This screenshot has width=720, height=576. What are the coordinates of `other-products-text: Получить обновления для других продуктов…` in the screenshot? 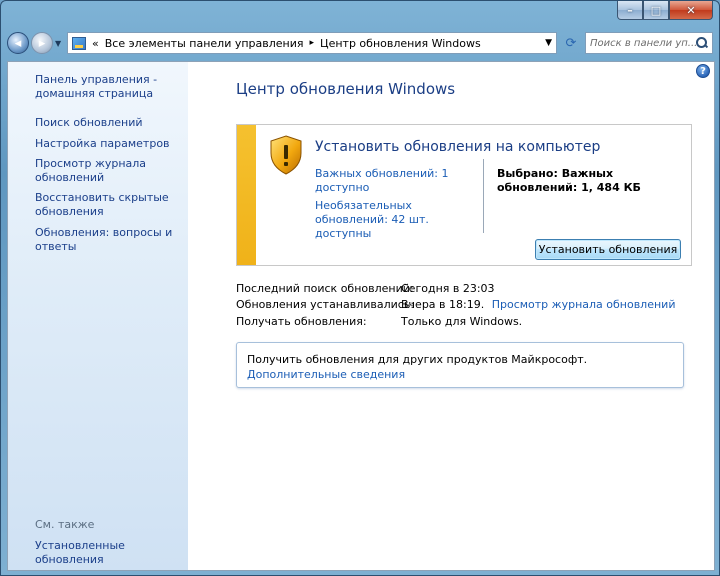 It's located at (417, 359).